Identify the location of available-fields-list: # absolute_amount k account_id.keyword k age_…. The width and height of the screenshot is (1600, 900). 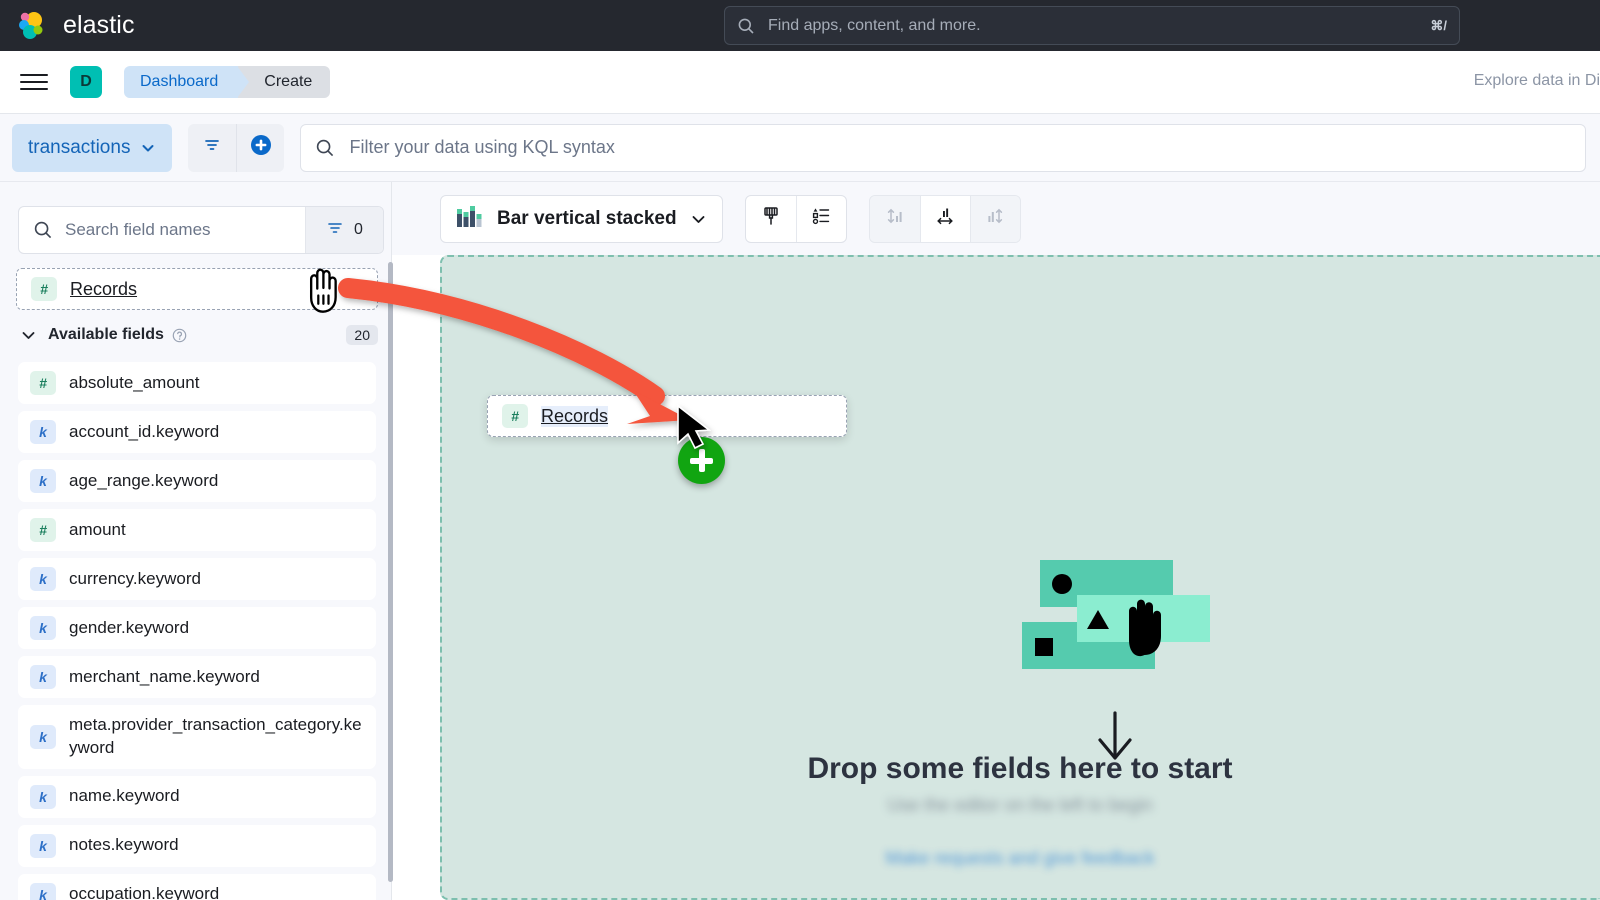
(197, 631).